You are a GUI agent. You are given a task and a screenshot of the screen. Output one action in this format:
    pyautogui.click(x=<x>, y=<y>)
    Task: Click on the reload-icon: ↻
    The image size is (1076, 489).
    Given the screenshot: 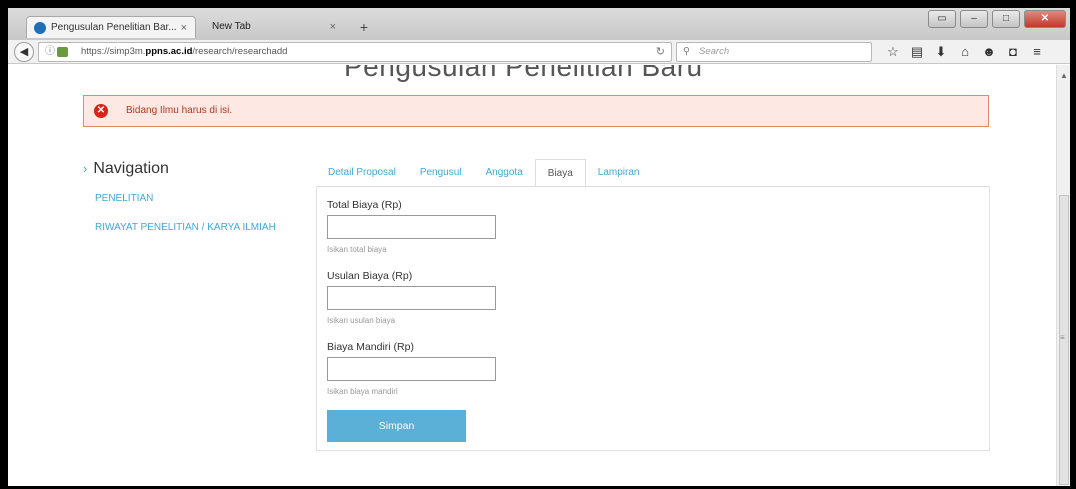 What is the action you would take?
    pyautogui.click(x=660, y=52)
    